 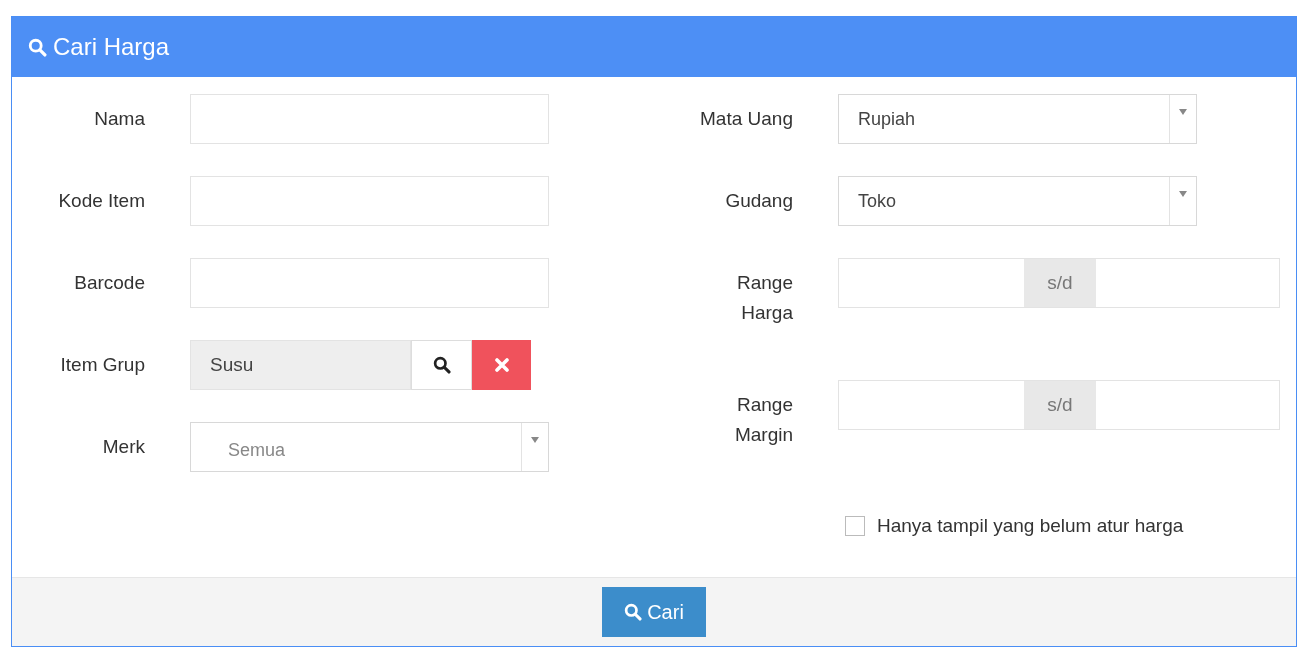 I want to click on field-label: Barcode, so click(x=109, y=283).